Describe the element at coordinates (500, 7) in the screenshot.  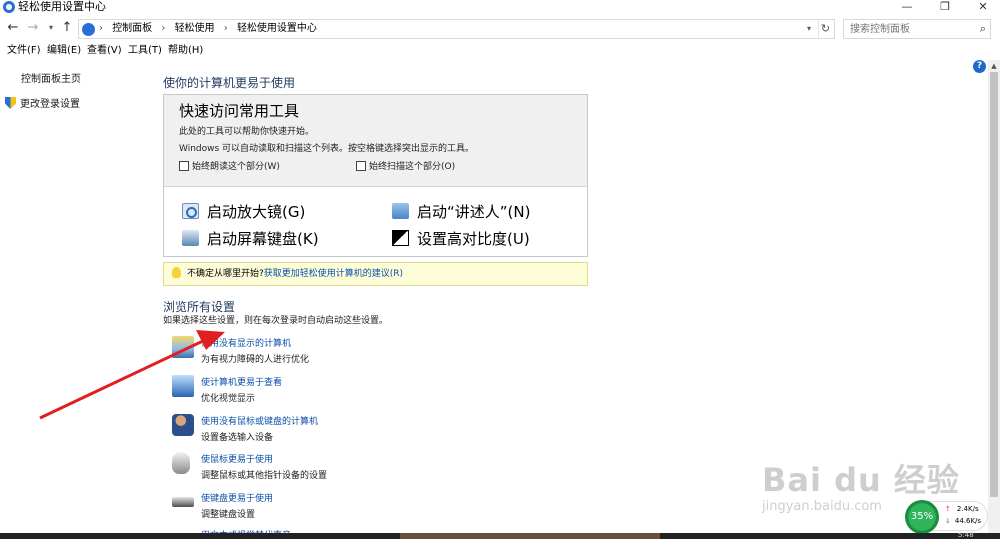
I see `title-bar: 轻松使用设置中心 — ❐ ✕` at that location.